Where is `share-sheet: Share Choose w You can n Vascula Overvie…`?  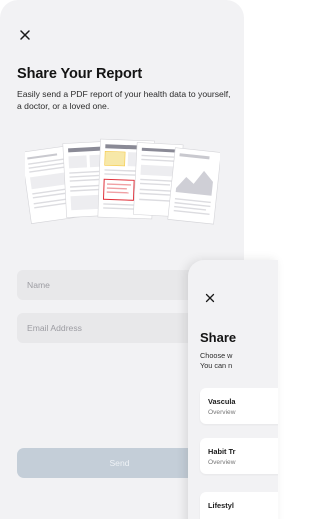 share-sheet: Share Choose w You can n Vascula Overvie… is located at coordinates (233, 389).